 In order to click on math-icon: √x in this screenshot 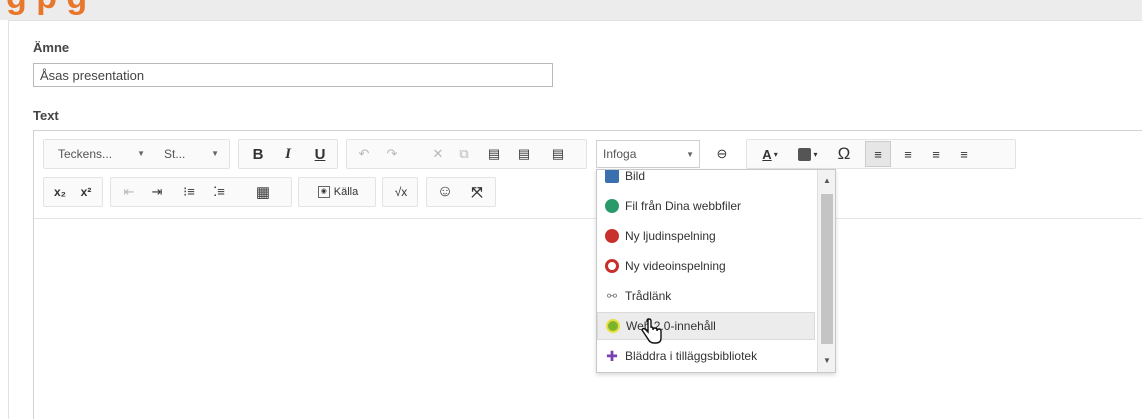, I will do `click(401, 192)`.